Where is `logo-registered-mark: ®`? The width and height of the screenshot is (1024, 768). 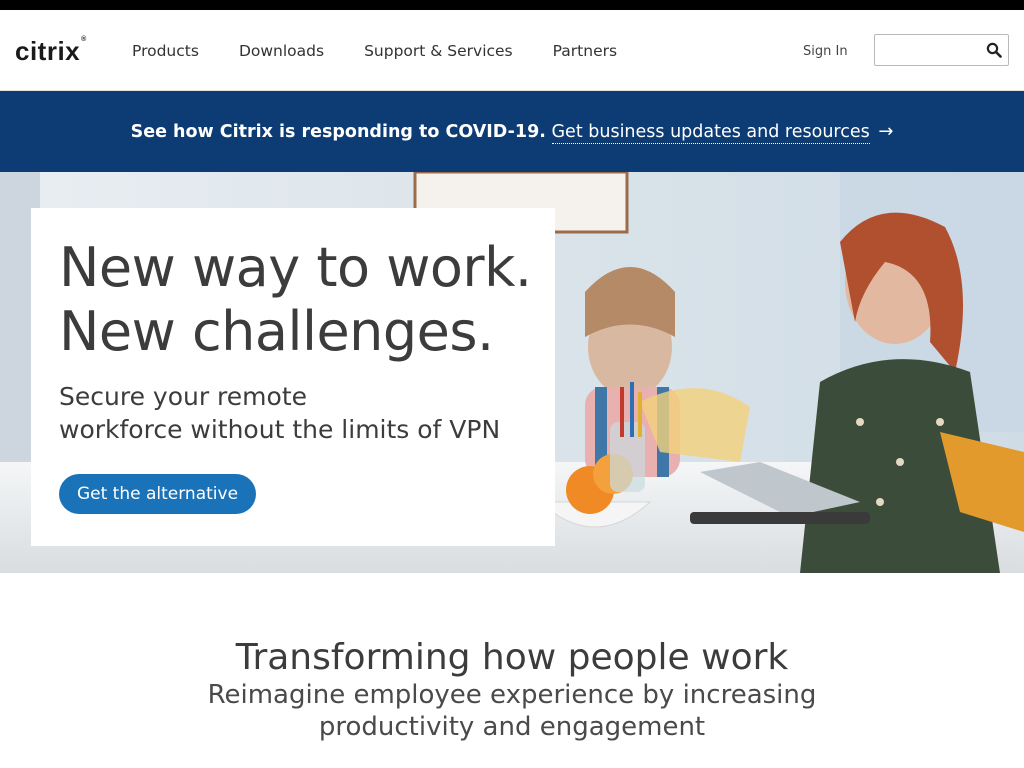 logo-registered-mark: ® is located at coordinates (84, 39).